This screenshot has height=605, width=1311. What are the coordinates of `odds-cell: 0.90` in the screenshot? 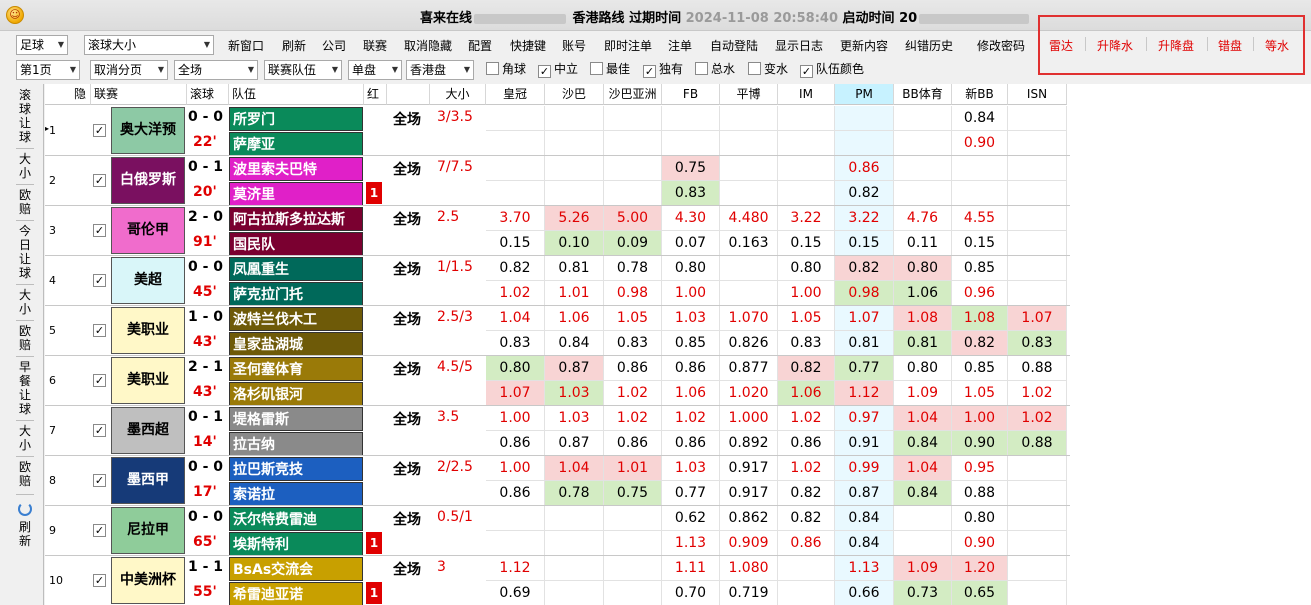 It's located at (980, 443).